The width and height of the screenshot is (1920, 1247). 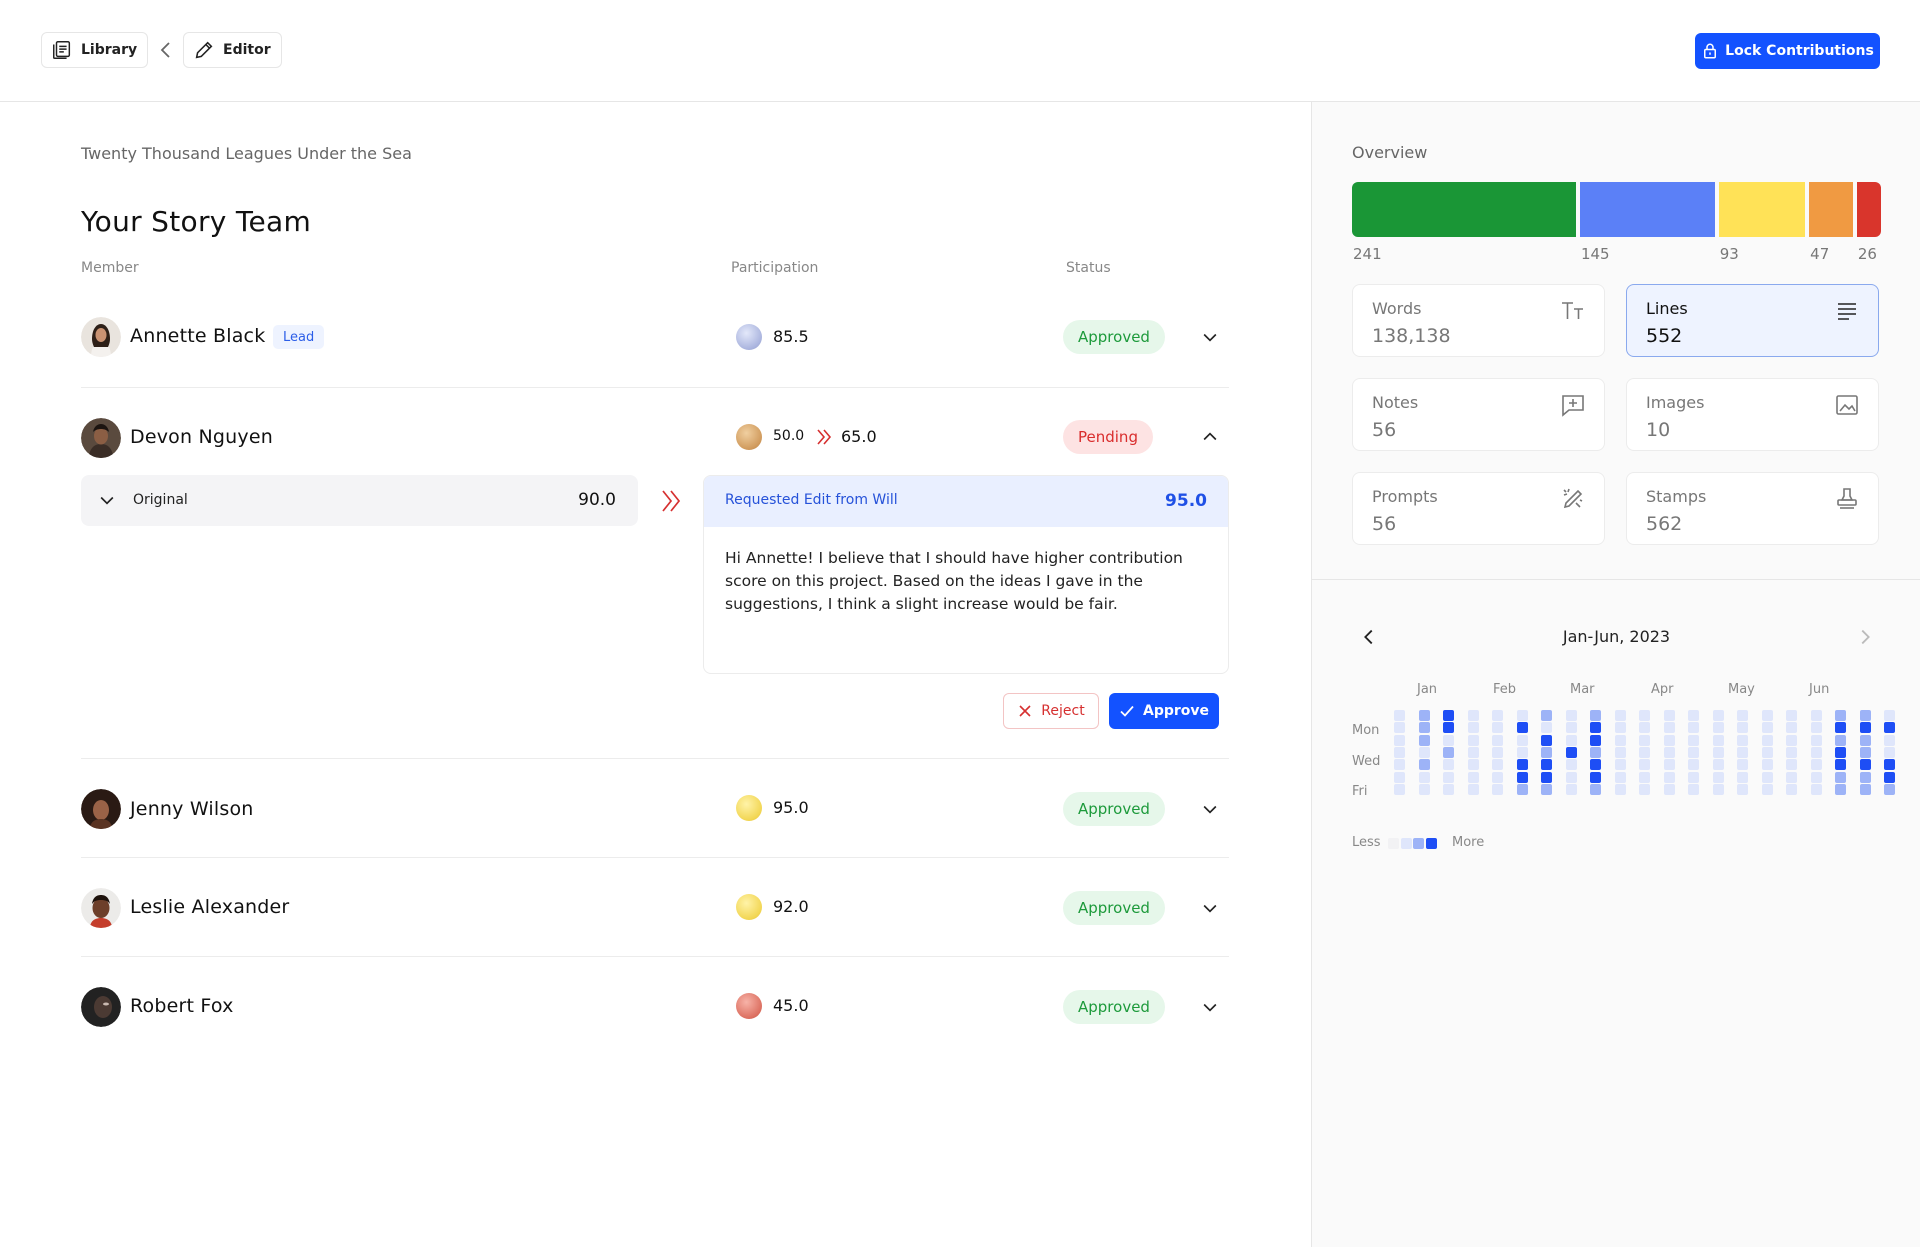 I want to click on member-row: Jenny Wilson 95.0 Approved, so click(x=655, y=808).